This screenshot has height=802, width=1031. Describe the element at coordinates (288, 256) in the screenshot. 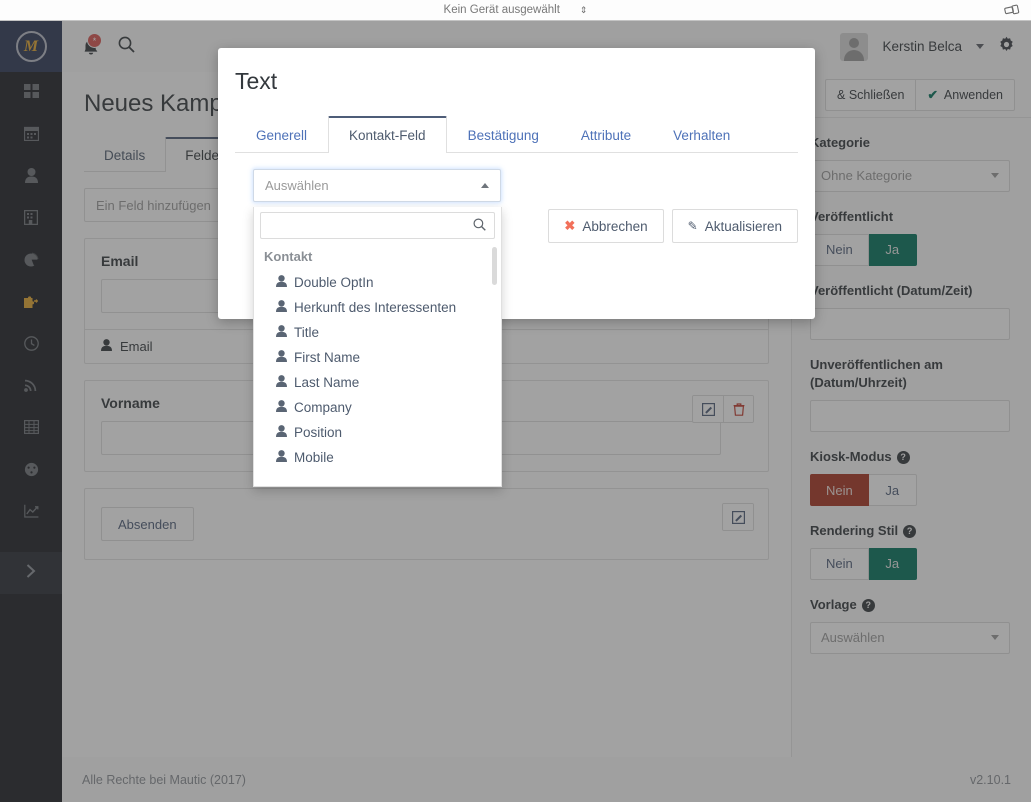

I see `dropdown-group-label: Kontakt` at that location.